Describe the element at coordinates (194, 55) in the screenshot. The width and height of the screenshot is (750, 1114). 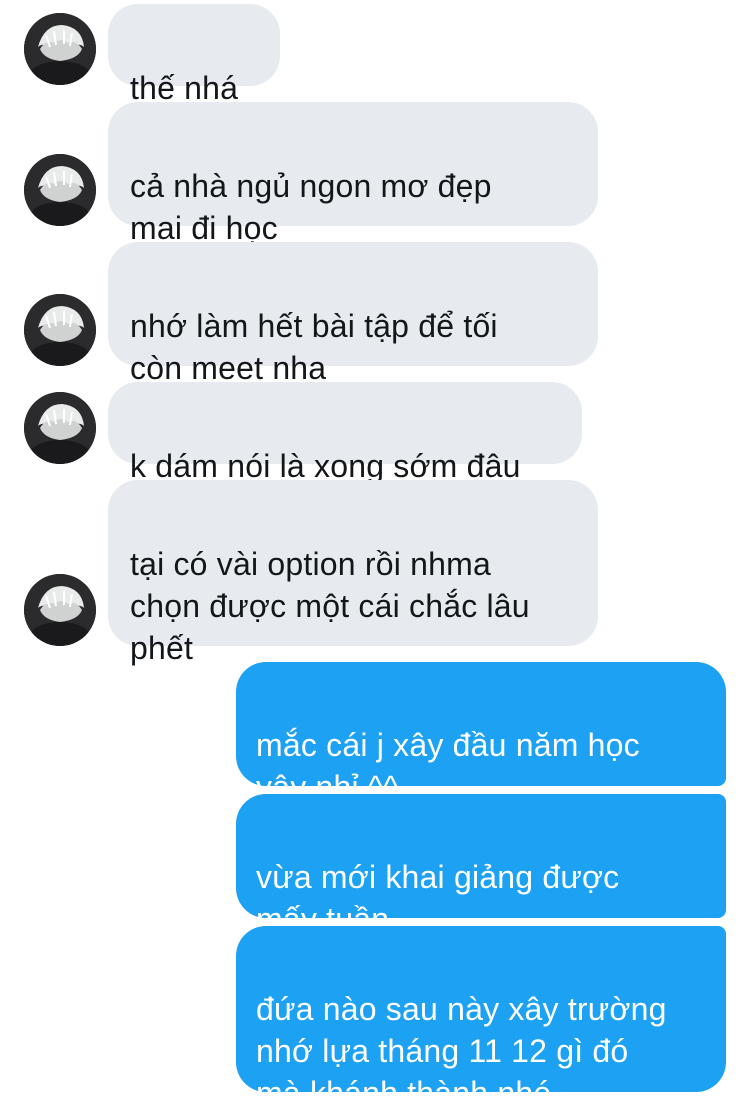
I see `message-bubble-incoming: thế nhá` at that location.